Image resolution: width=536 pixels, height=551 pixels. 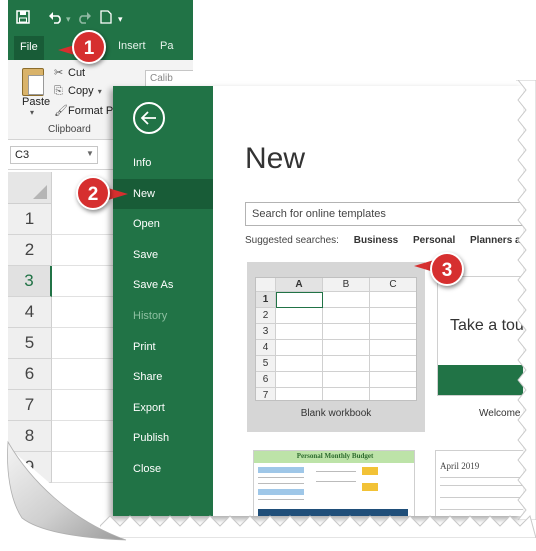 What do you see at coordinates (84, 18) in the screenshot?
I see `redo-icon` at bounding box center [84, 18].